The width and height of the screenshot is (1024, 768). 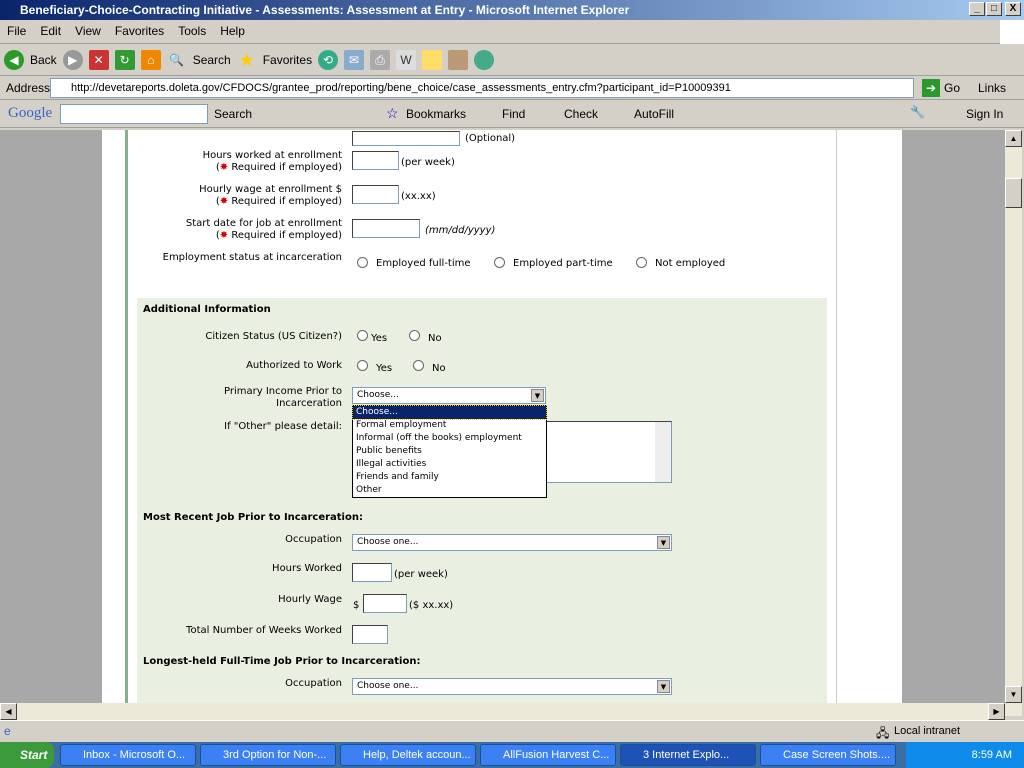 I want to click on dropdown-option: Friends and family, so click(x=449, y=477).